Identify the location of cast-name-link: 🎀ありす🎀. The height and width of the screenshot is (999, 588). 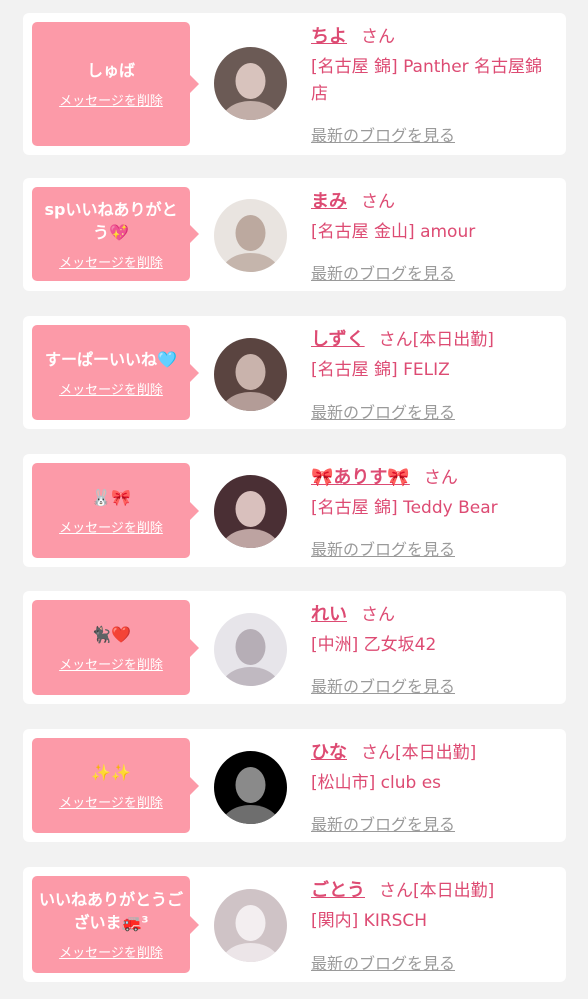
(360, 477).